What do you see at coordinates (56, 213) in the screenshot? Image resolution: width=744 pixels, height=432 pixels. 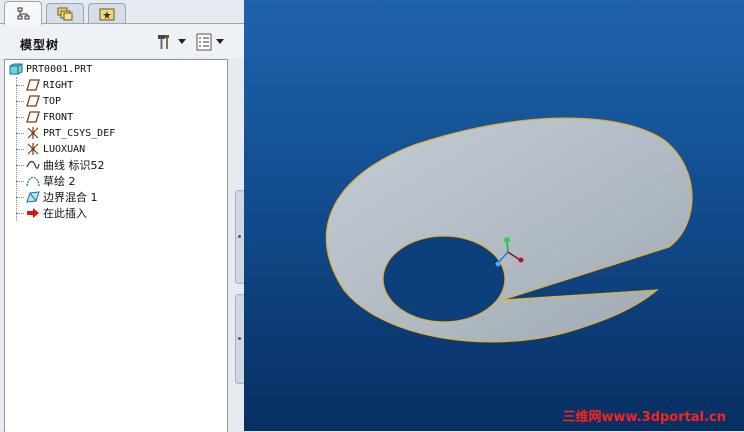 I see `tree-item-insert-here: 在此插入` at bounding box center [56, 213].